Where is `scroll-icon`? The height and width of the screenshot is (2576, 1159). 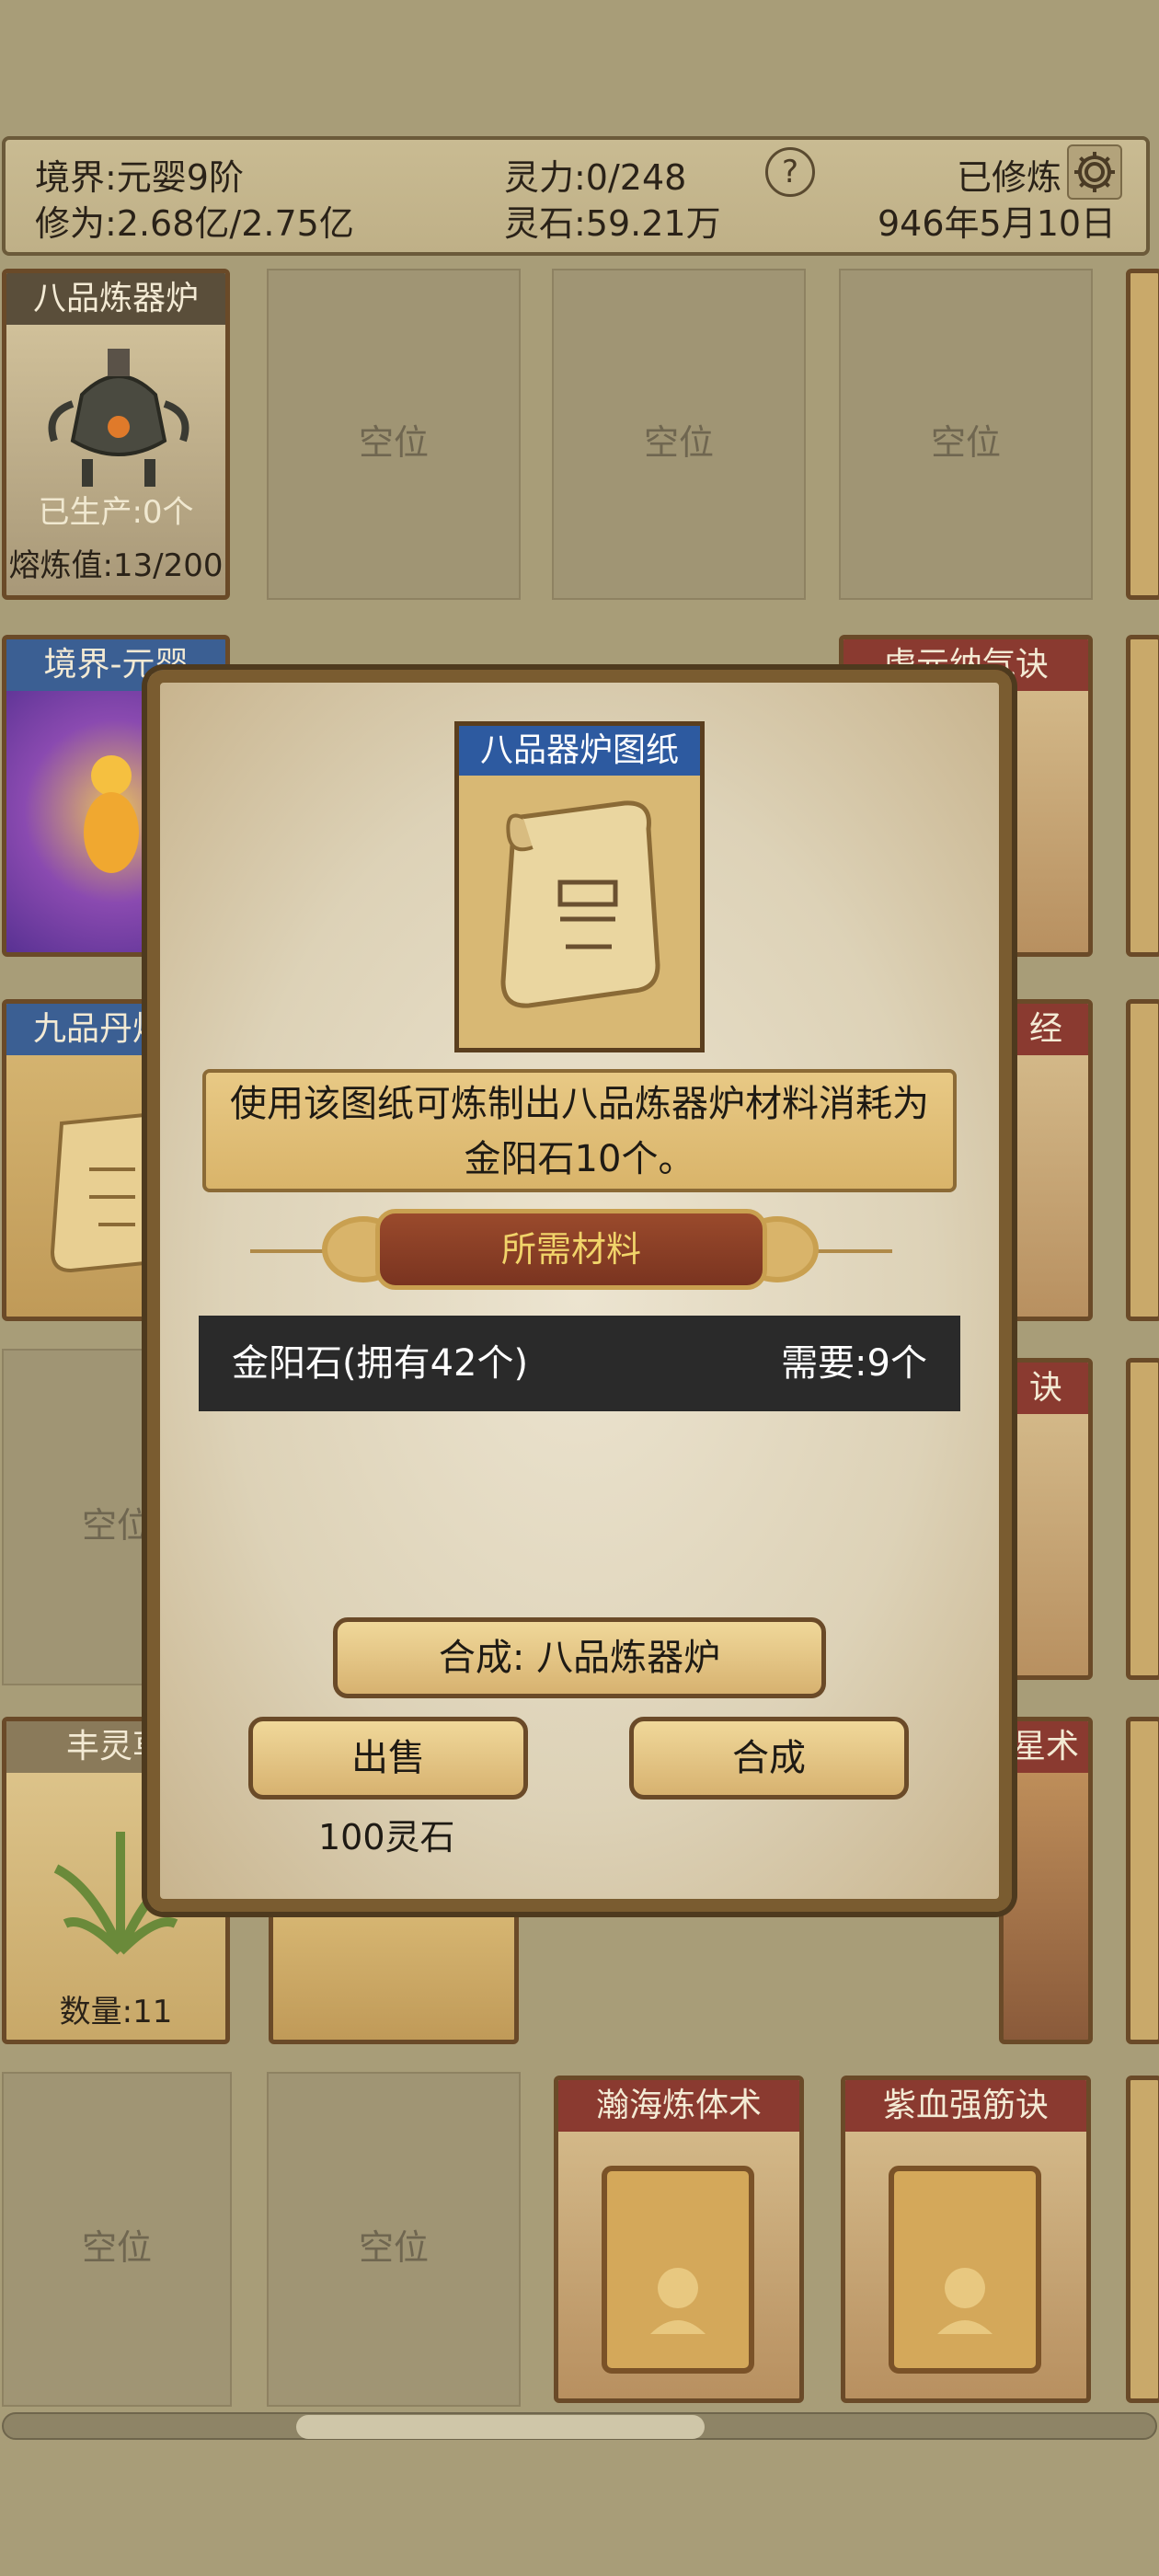
scroll-icon is located at coordinates (580, 904).